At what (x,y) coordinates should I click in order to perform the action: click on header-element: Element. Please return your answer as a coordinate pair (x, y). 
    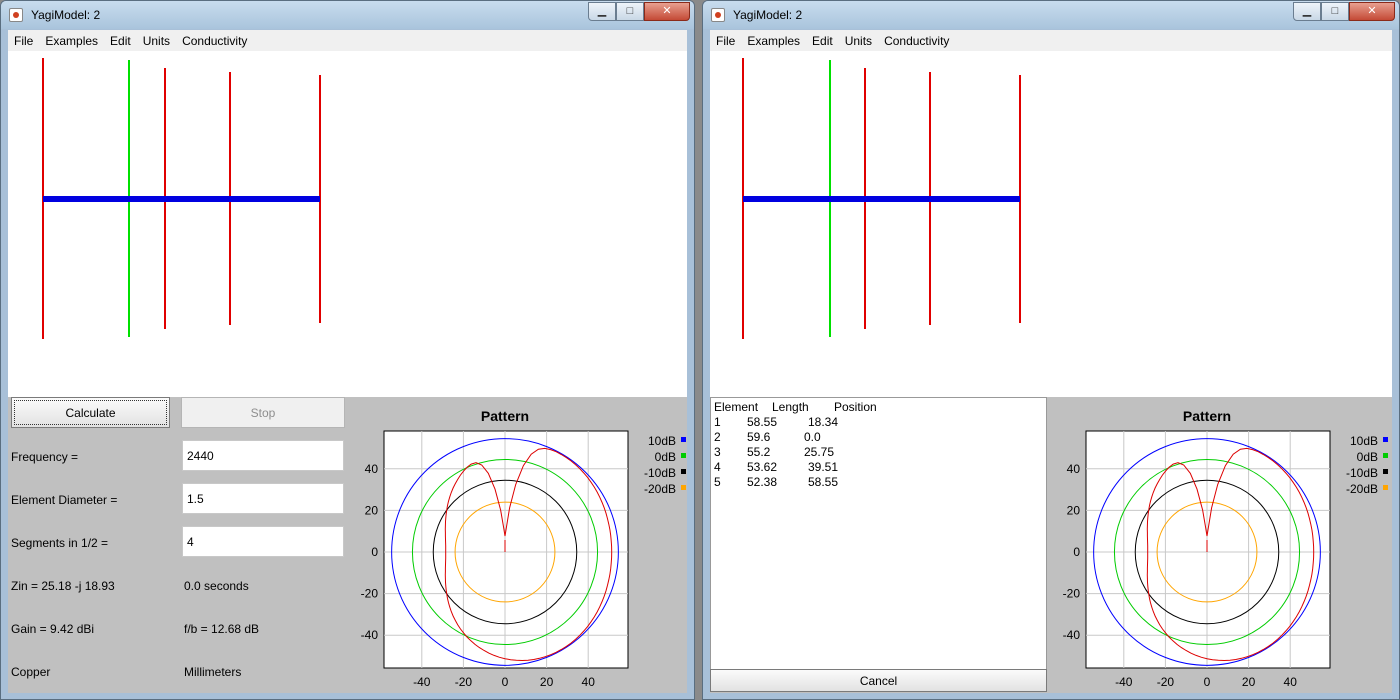
    Looking at the image, I should click on (736, 407).